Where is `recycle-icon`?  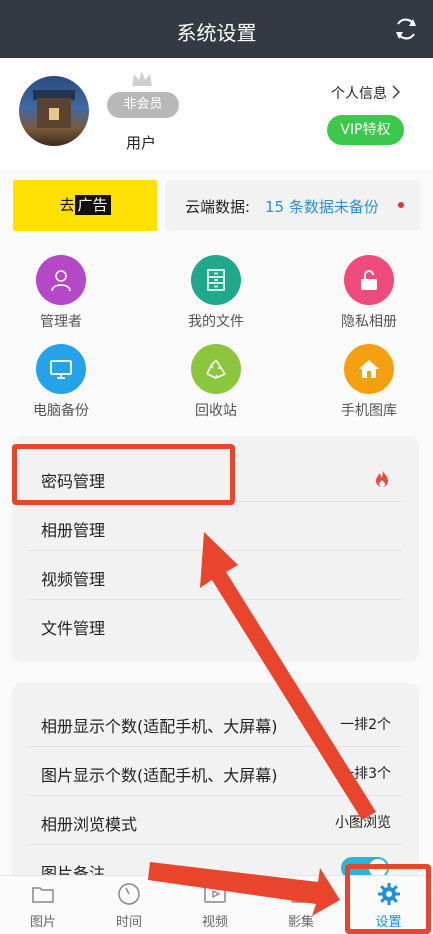 recycle-icon is located at coordinates (216, 369).